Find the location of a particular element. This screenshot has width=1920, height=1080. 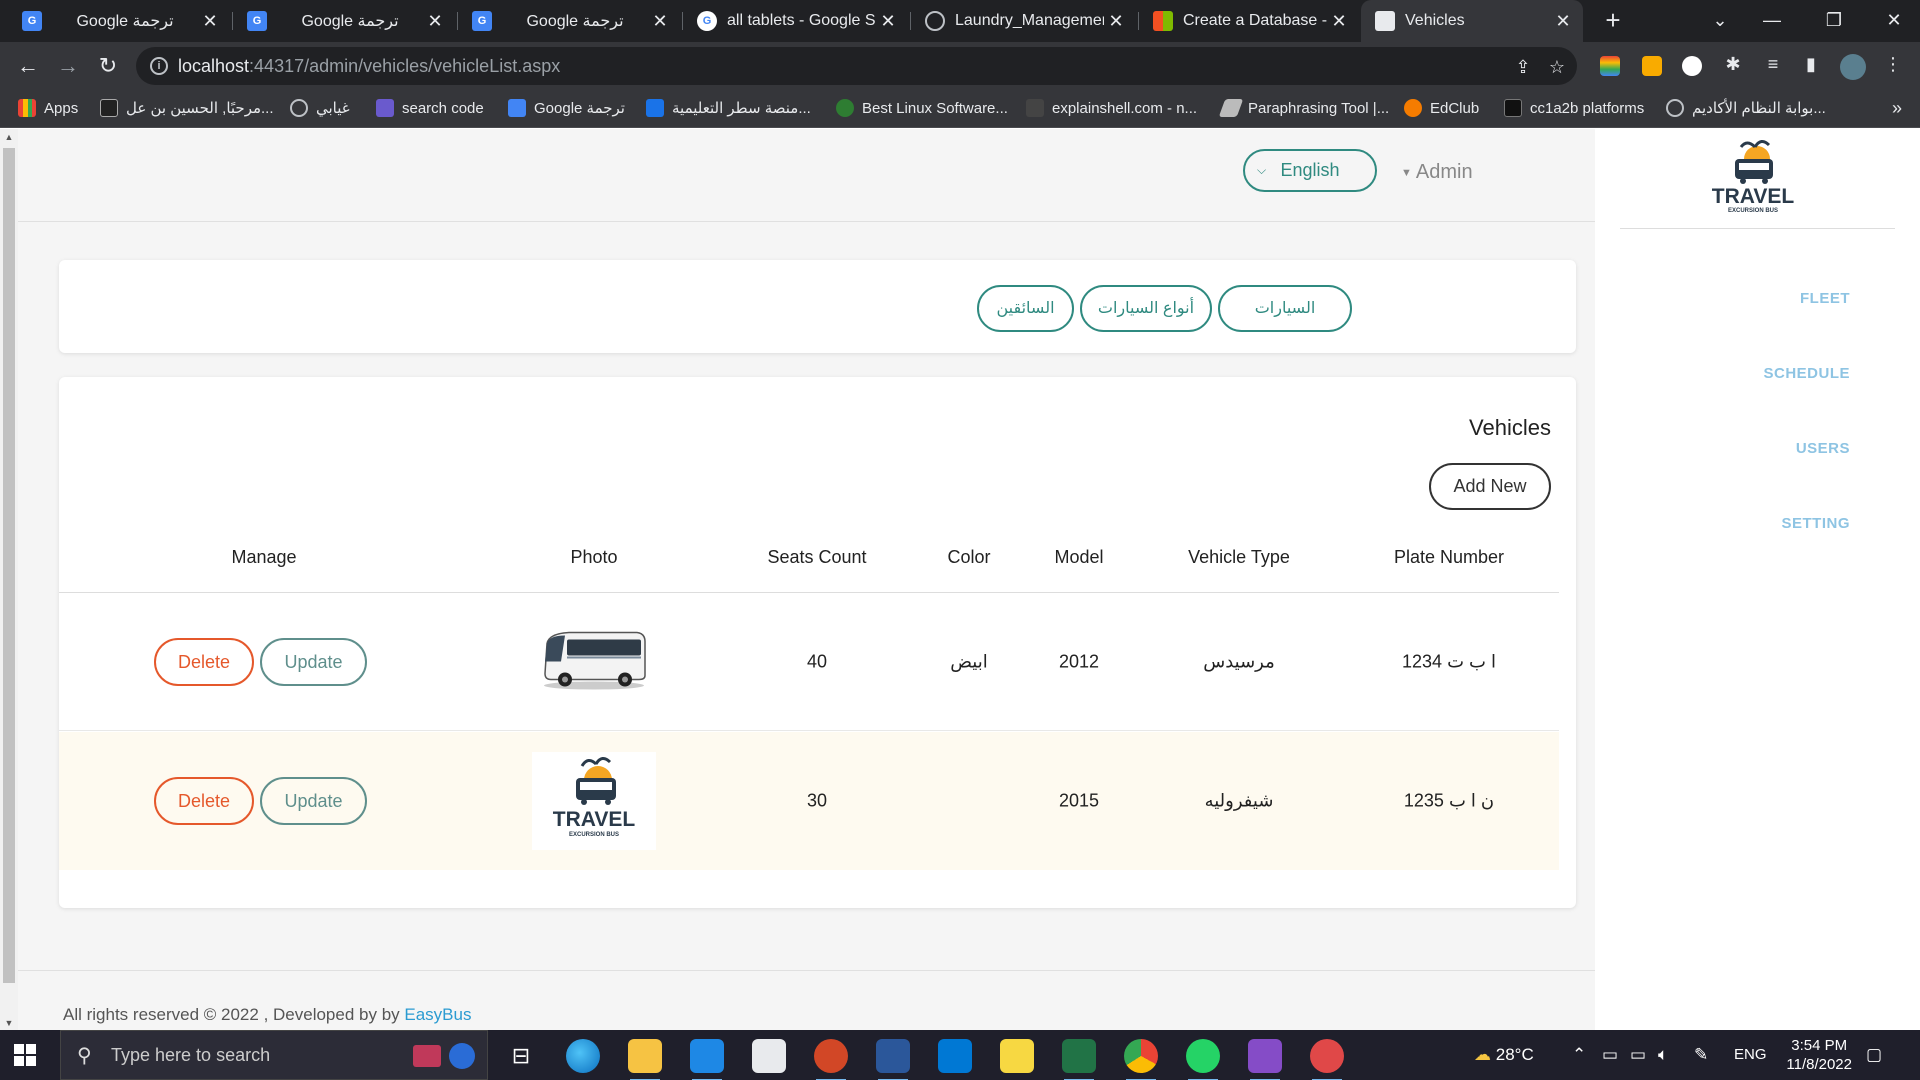

side-panel-icon: ▮ is located at coordinates (1811, 64).